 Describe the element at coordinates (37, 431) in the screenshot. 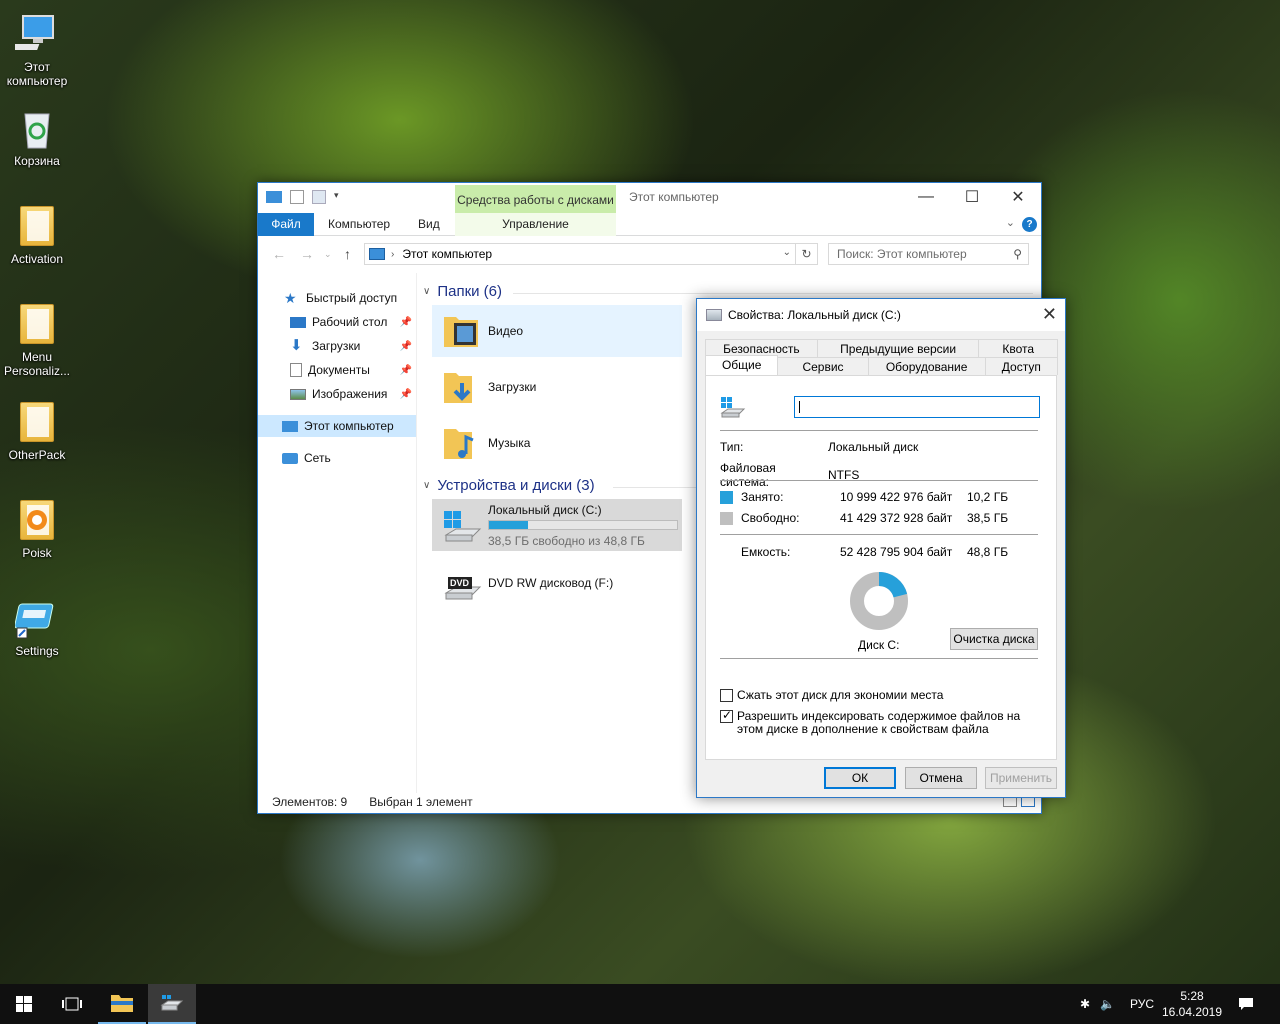

I see `desktop-icon-otherpack: OtherPack` at that location.